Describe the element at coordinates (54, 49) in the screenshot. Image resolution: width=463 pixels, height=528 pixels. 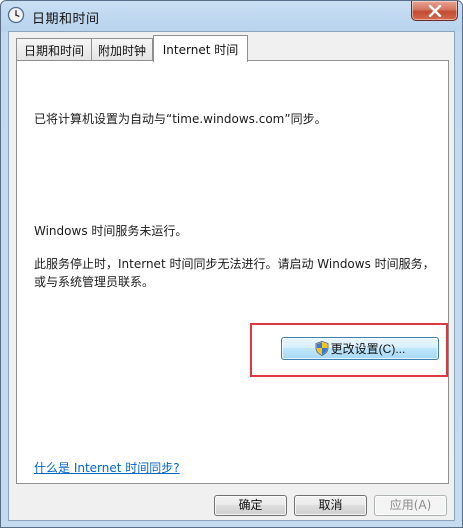
I see `tab-date-time: 日期和时间` at that location.